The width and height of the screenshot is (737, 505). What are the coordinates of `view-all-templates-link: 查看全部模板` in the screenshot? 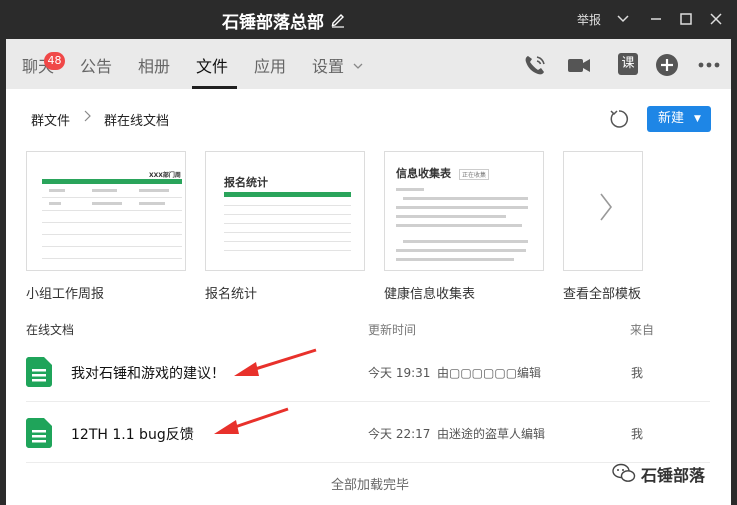 It's located at (602, 292).